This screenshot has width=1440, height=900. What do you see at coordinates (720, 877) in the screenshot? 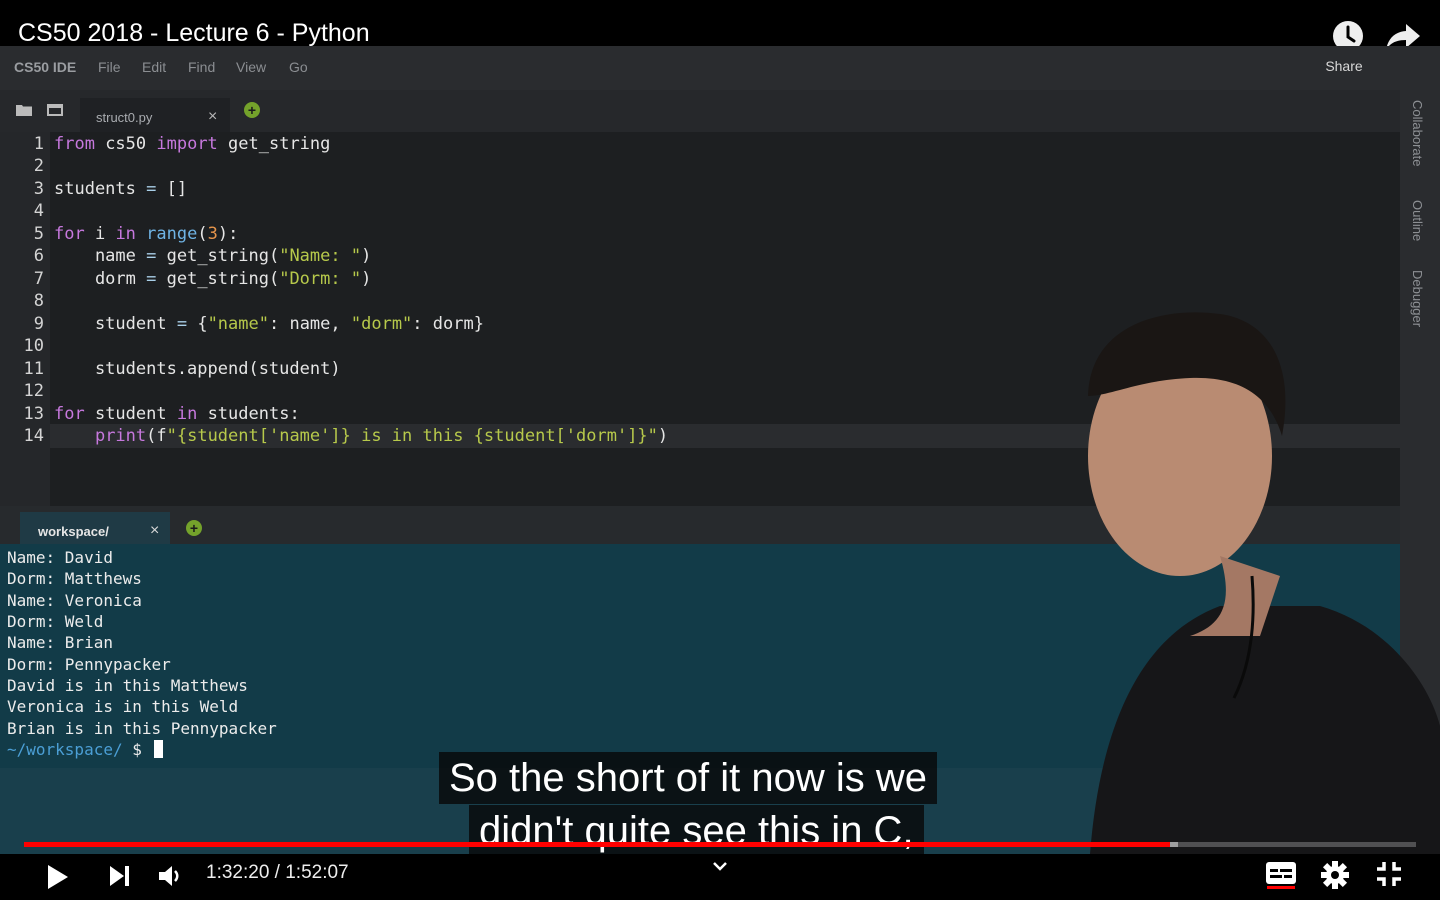
I see `player-controls: 1:32:20 / 1:52:07` at bounding box center [720, 877].